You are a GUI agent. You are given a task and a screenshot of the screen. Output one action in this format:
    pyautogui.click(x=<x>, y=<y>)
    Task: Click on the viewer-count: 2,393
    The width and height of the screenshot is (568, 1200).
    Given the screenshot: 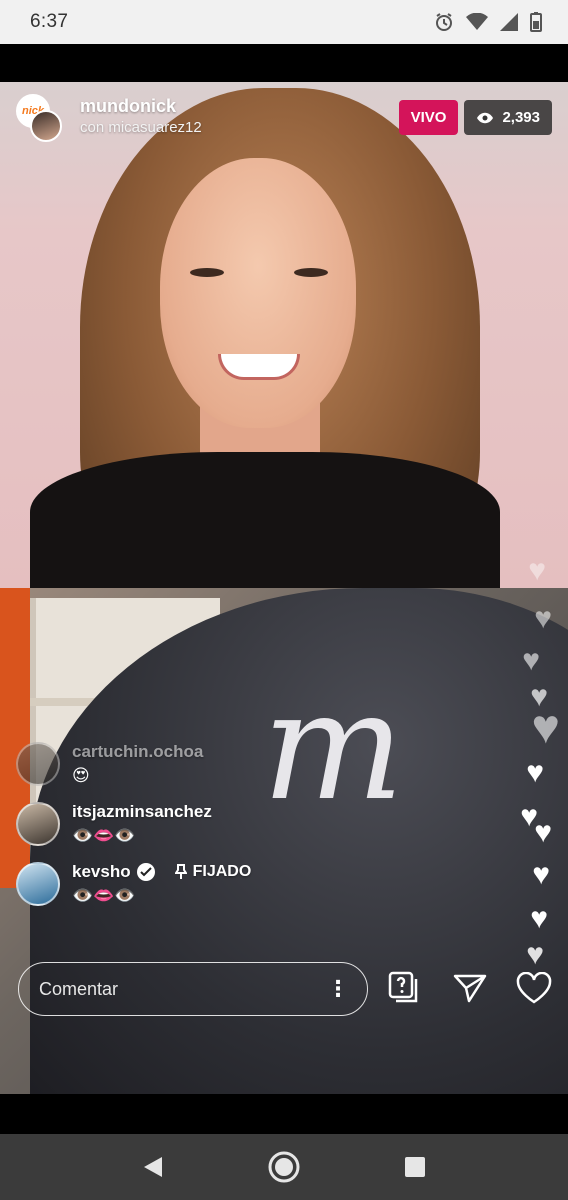 What is the action you would take?
    pyautogui.click(x=521, y=117)
    